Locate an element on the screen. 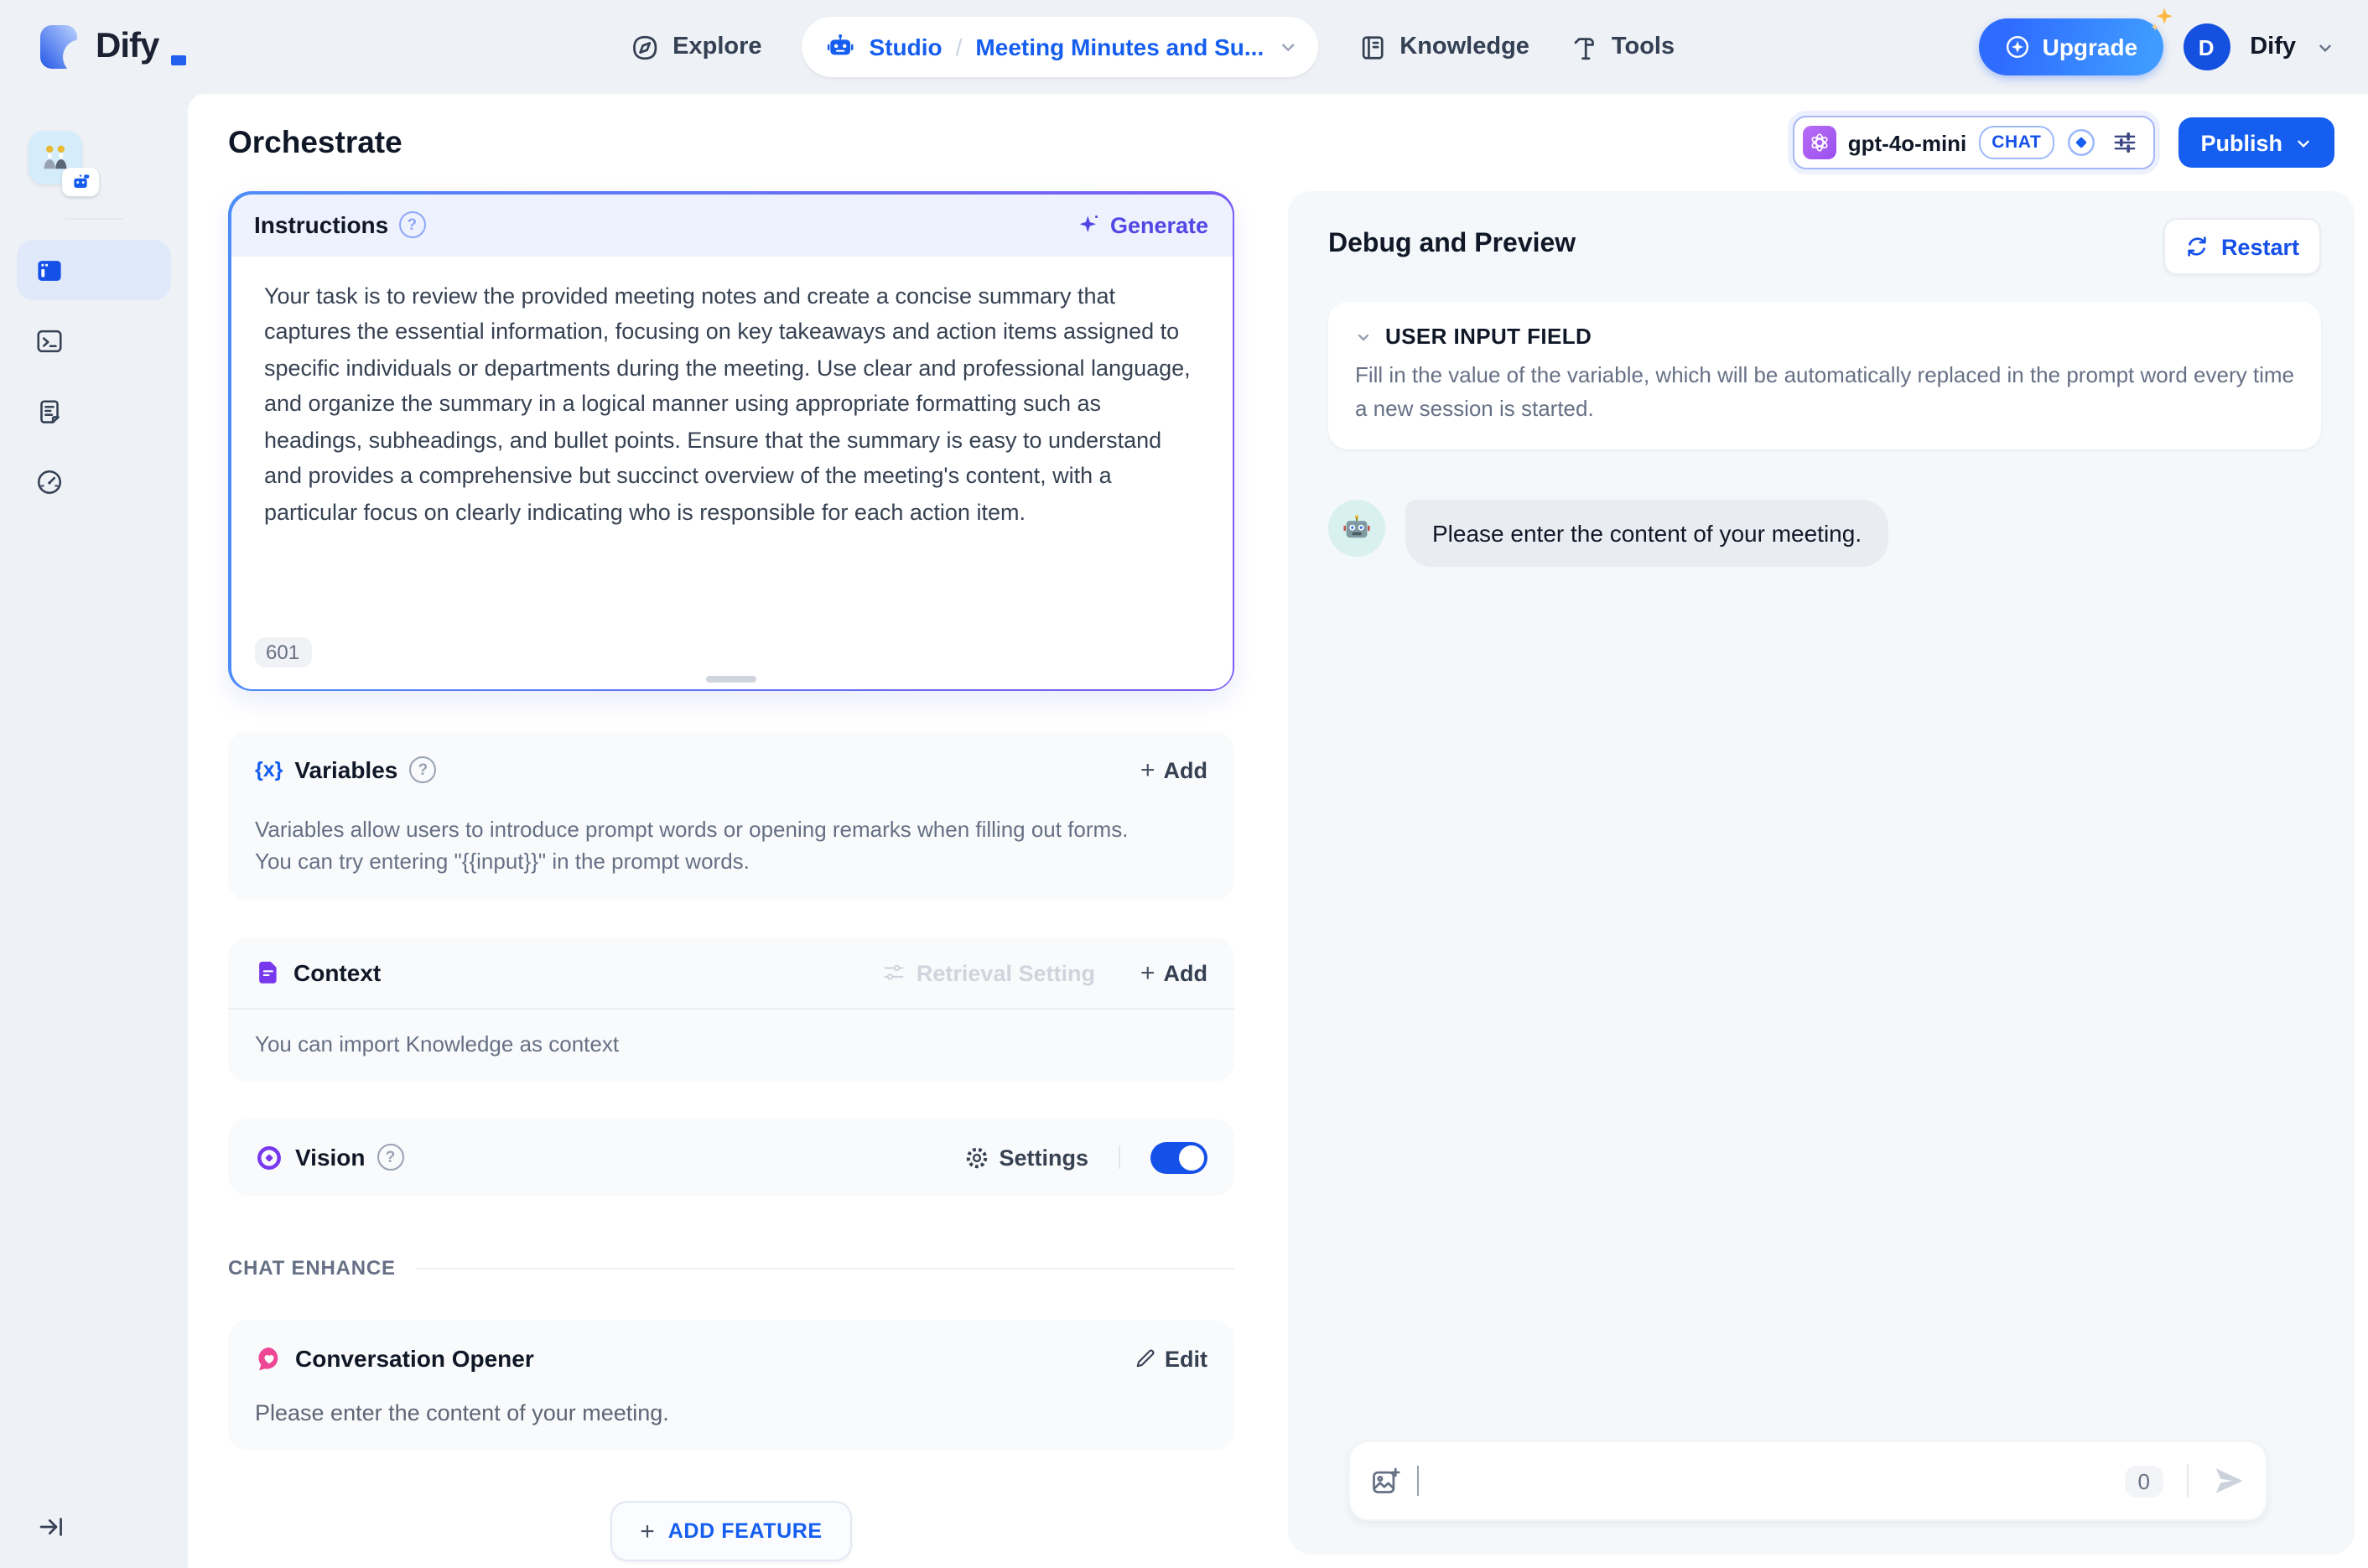 Image resolution: width=2368 pixels, height=1568 pixels. publish-label: Publish is located at coordinates (2241, 142).